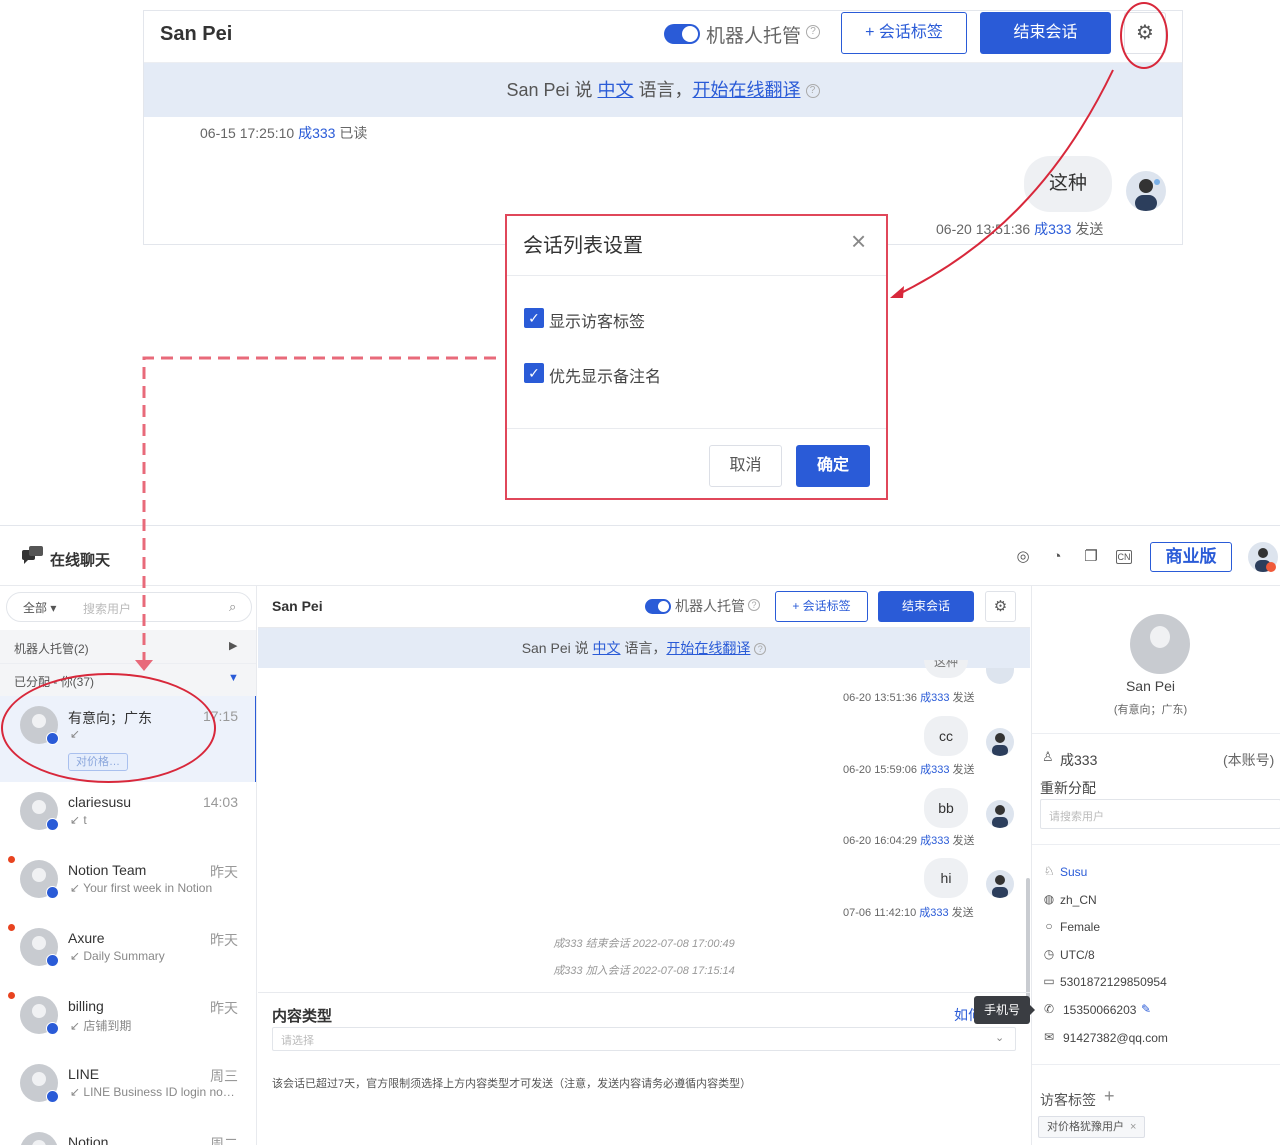 The height and width of the screenshot is (1145, 1280). Describe the element at coordinates (141, 888) in the screenshot. I see `conversation-preview: ↙ Your first week in Notion` at that location.